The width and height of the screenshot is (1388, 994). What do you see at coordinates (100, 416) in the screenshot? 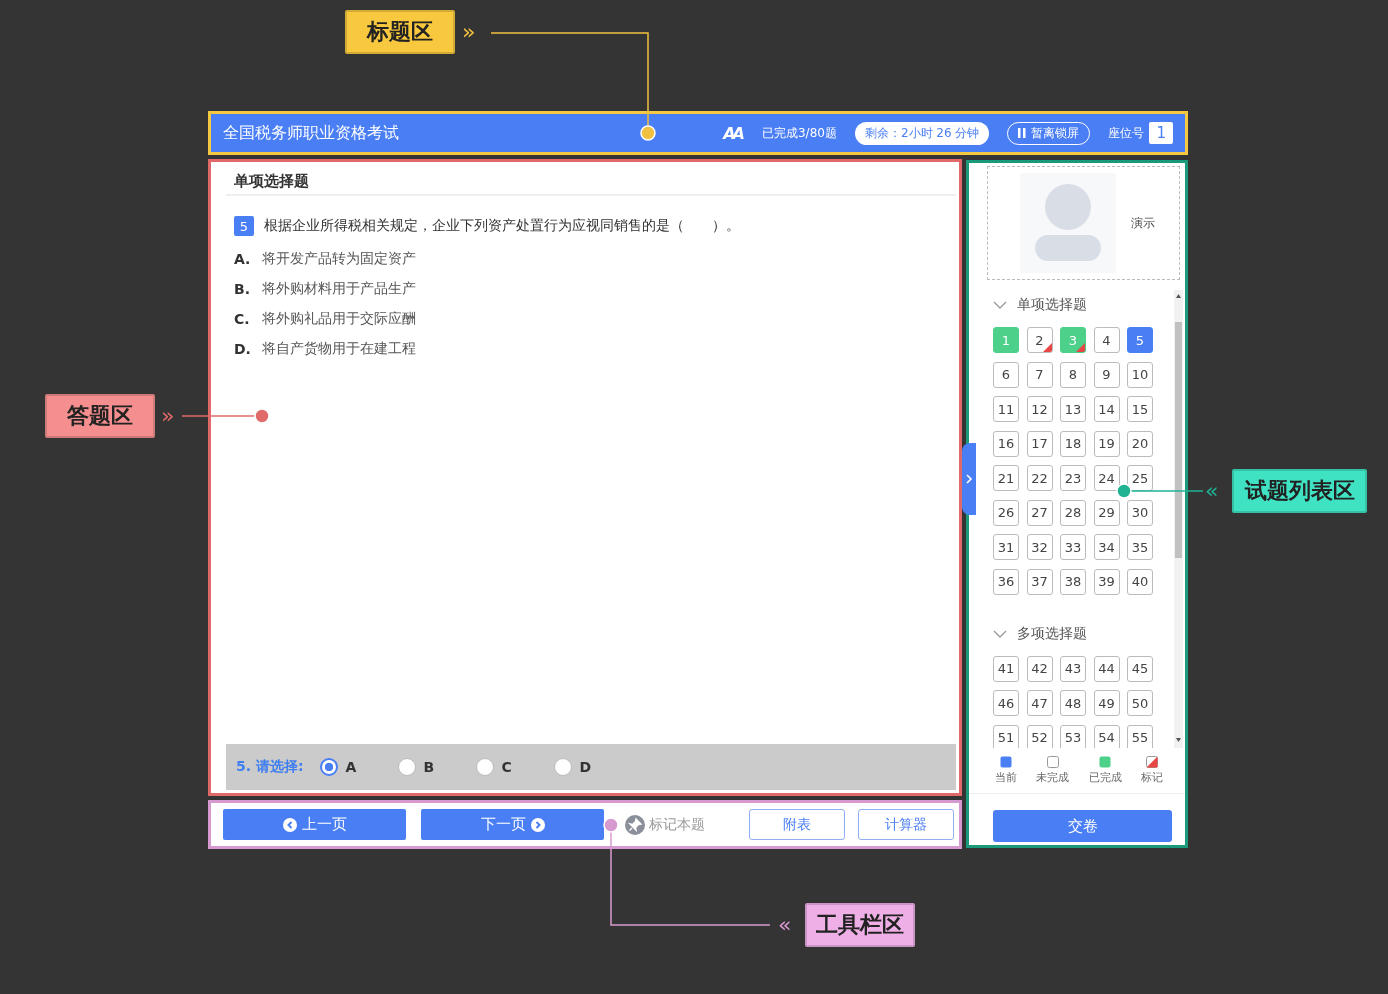
I see `callout-label: 答题区` at bounding box center [100, 416].